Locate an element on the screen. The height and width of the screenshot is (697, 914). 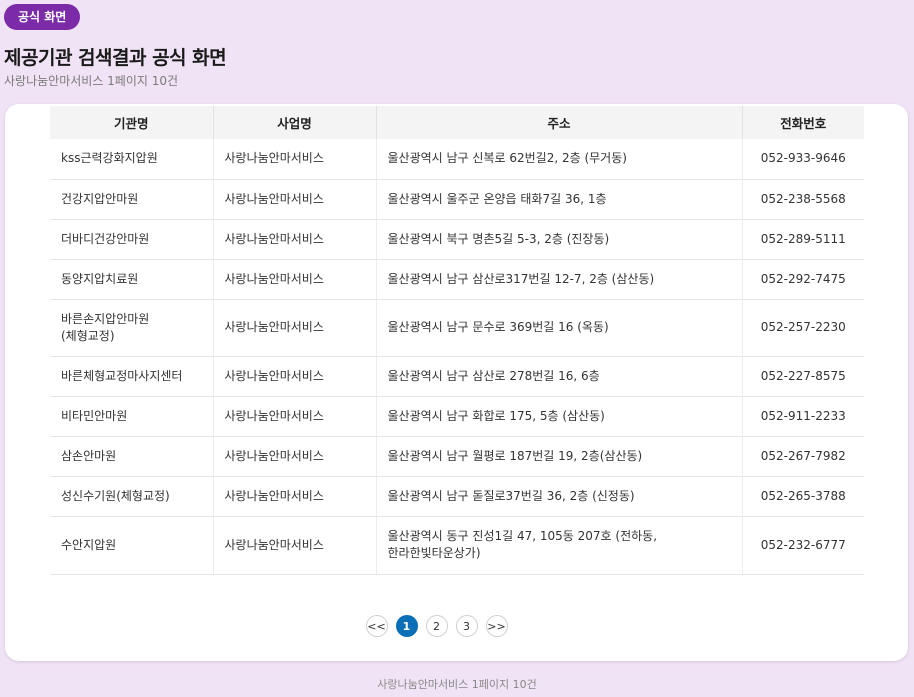
address-cell: 울산광역시 남구 화합로 175, 5층 (삼산동) is located at coordinates (559, 416).